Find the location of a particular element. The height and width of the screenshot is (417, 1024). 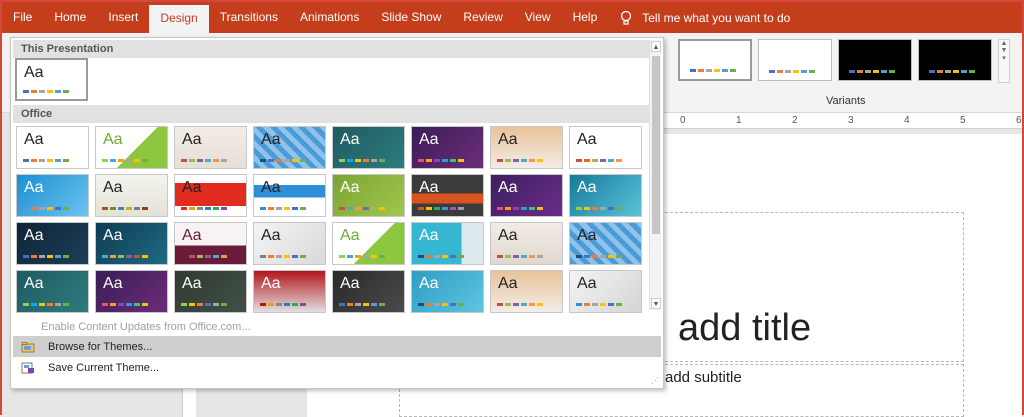

slide-thumbnail-pane is located at coordinates (152, 402).